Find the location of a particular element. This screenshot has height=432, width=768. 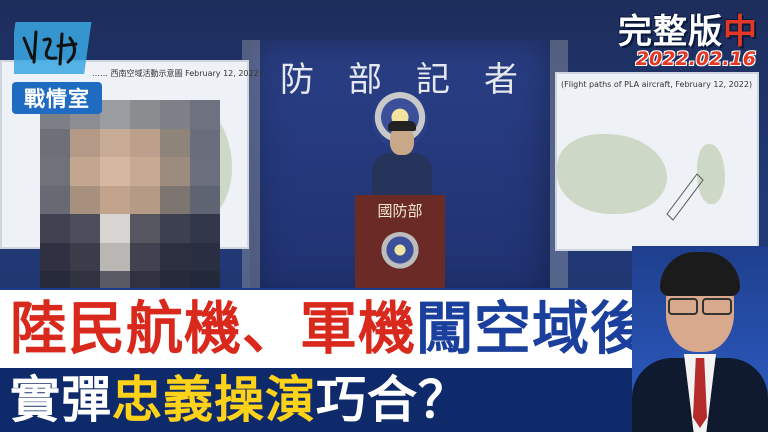

headline-line-2: 實彈忠義操演巧合？ is located at coordinates (239, 400).